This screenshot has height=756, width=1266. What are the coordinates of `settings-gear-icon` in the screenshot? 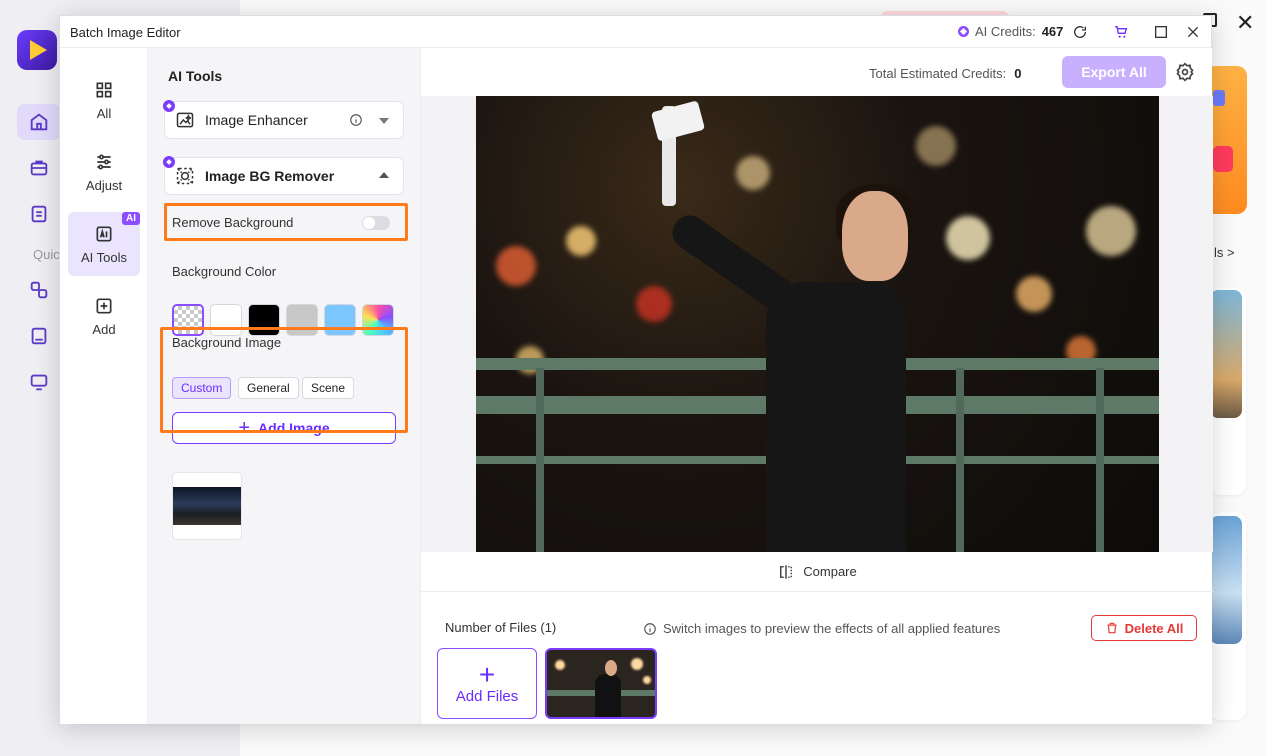 It's located at (1185, 72).